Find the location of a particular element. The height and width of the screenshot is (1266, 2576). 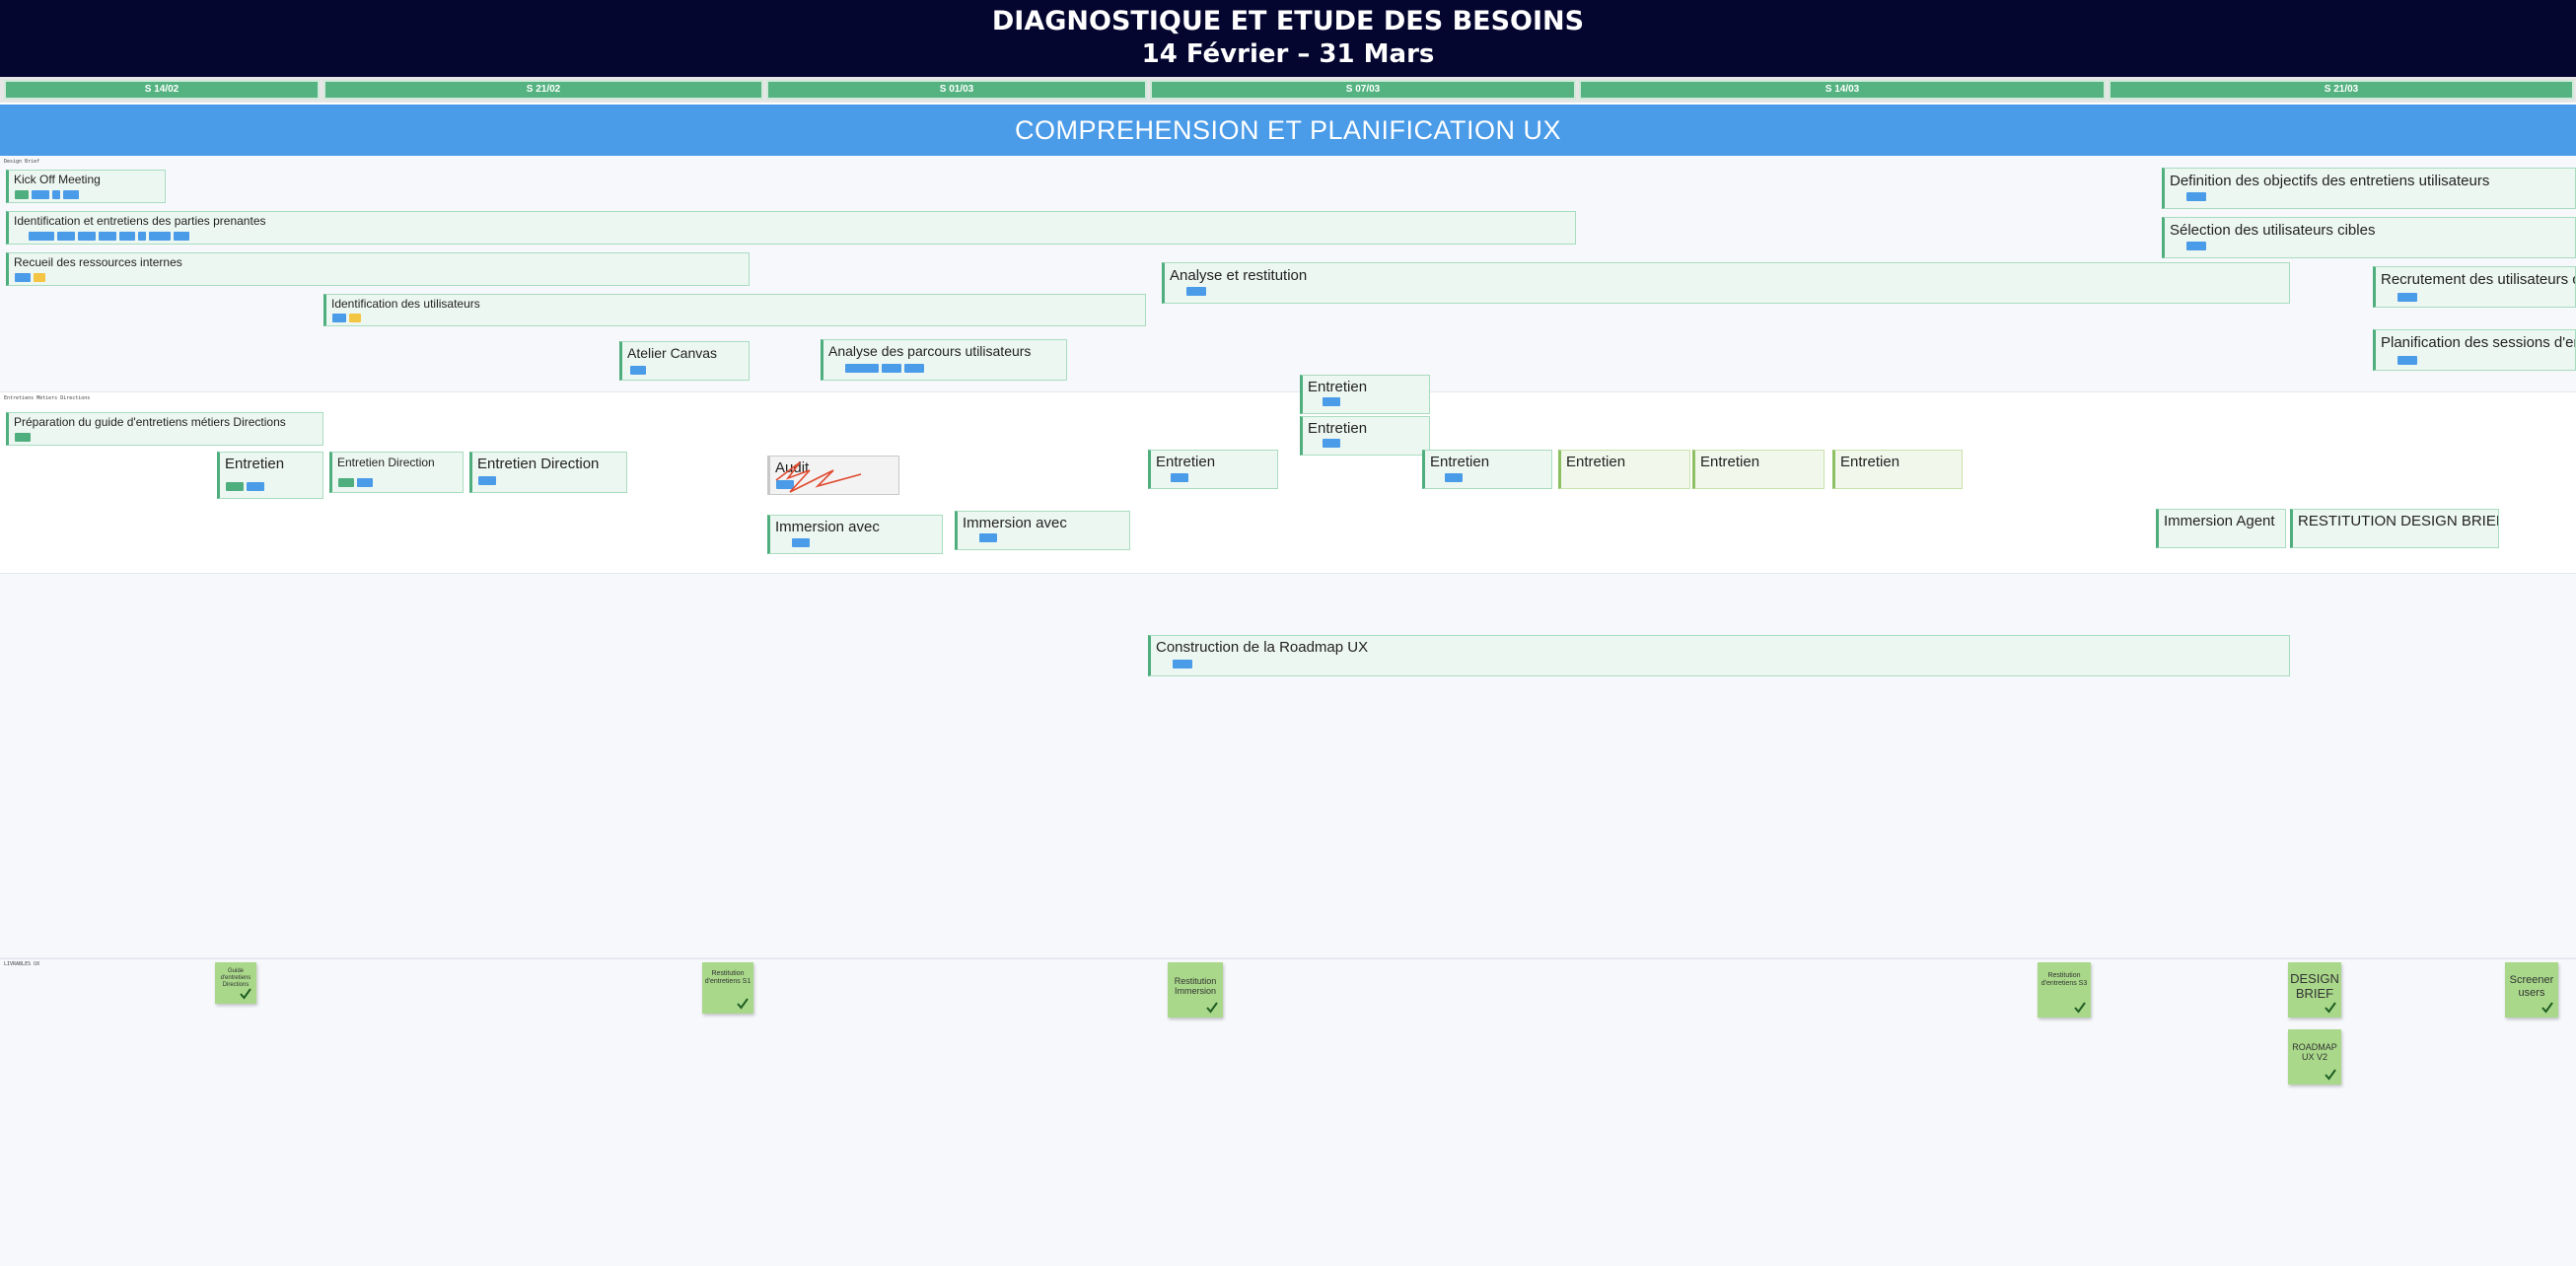

task-analyse-parcours: Analyse des parcours utilisateurs is located at coordinates (944, 360).